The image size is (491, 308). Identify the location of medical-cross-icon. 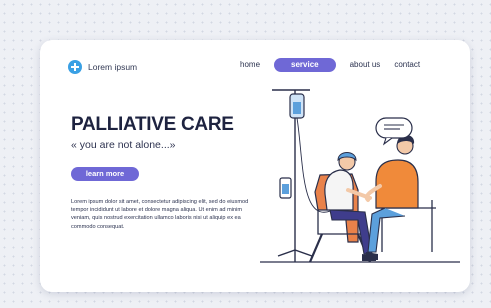
(75, 67).